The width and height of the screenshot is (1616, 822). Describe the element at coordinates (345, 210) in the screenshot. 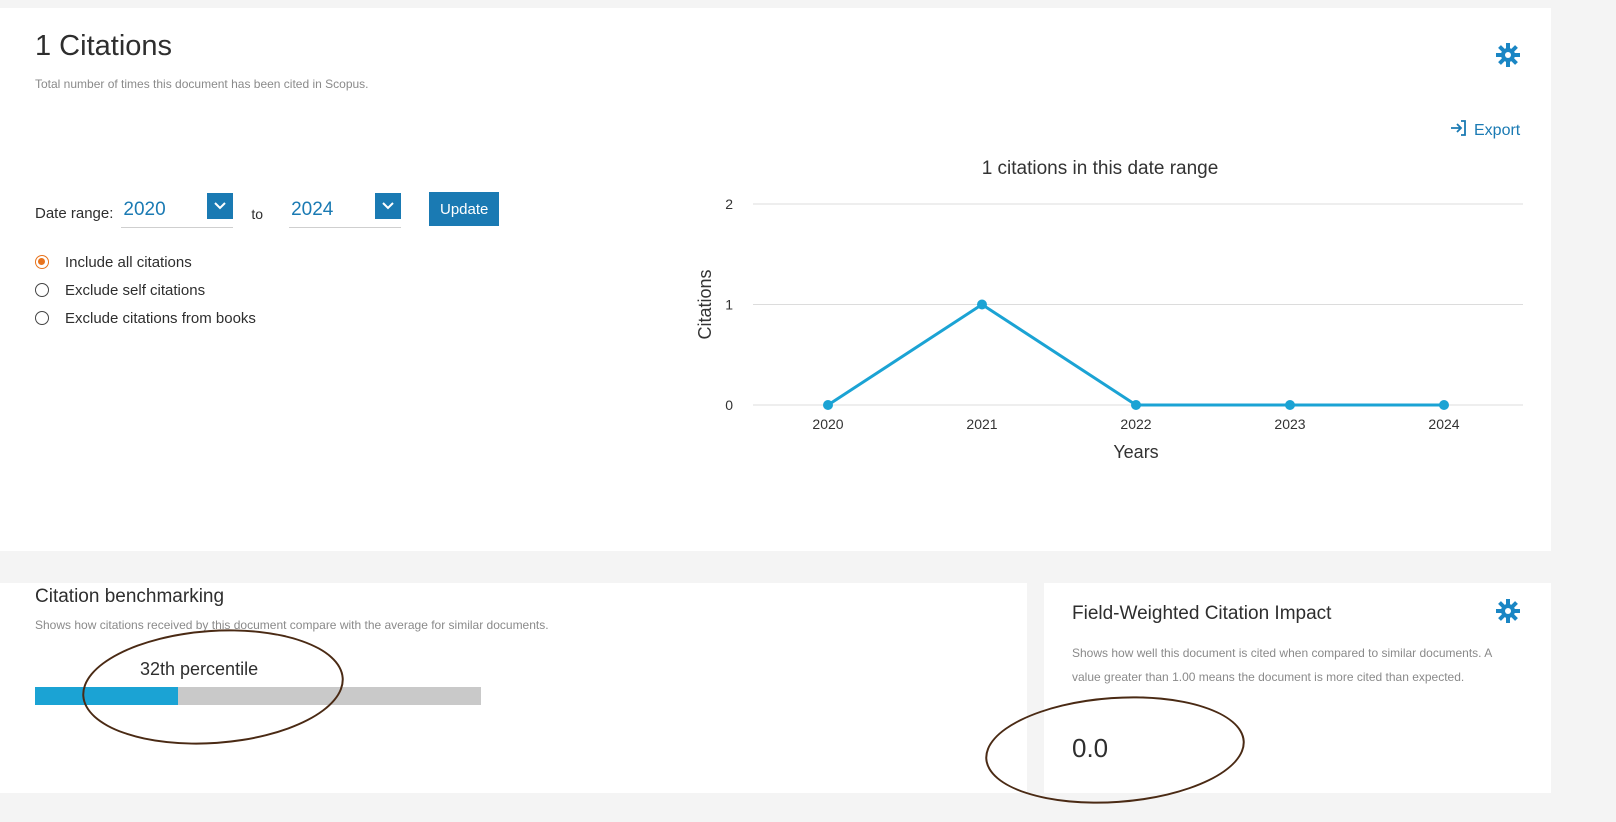

I see `to-year-select: 2024` at that location.